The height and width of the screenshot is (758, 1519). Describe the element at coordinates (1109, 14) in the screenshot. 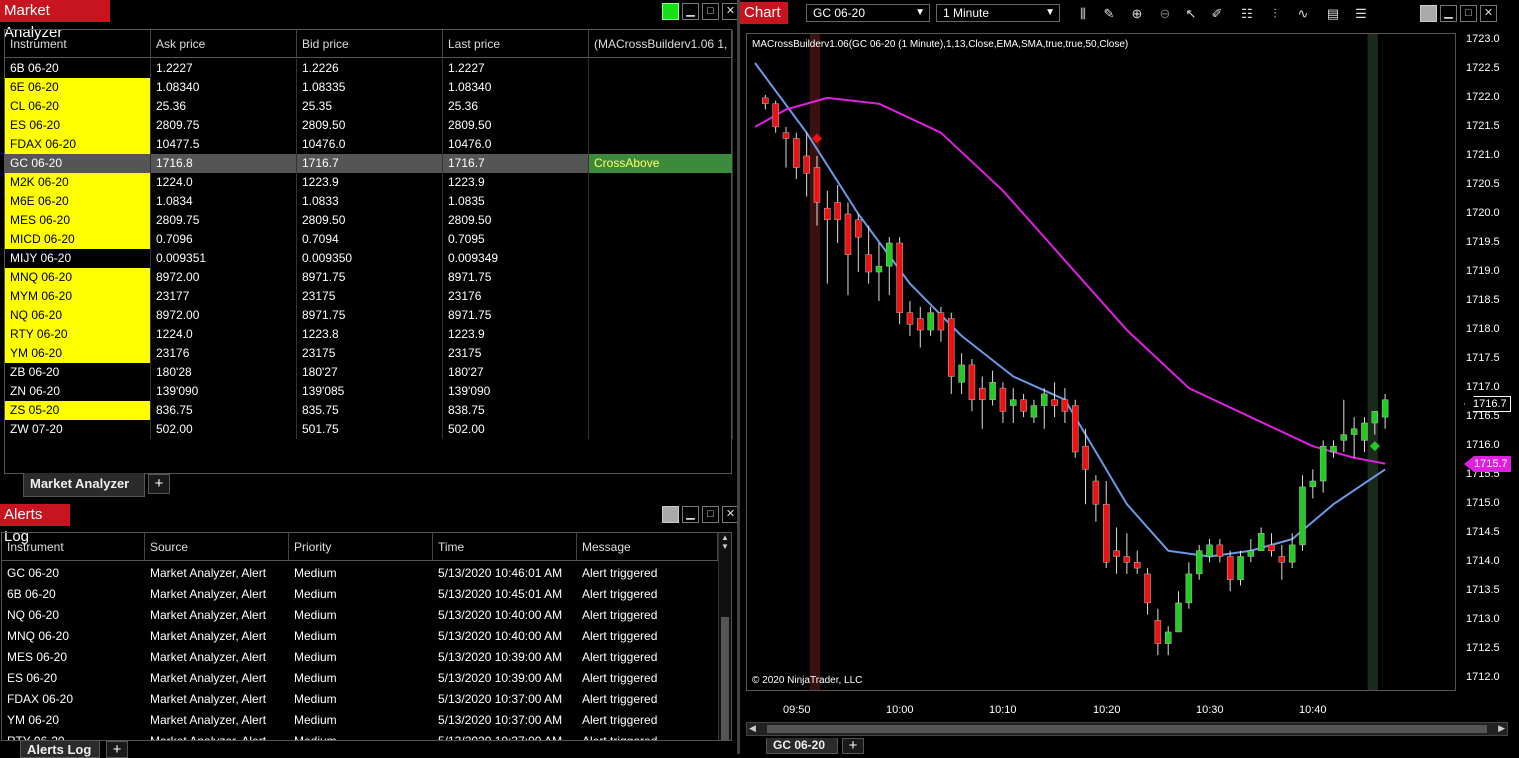

I see `pencil-icon: ✎` at that location.